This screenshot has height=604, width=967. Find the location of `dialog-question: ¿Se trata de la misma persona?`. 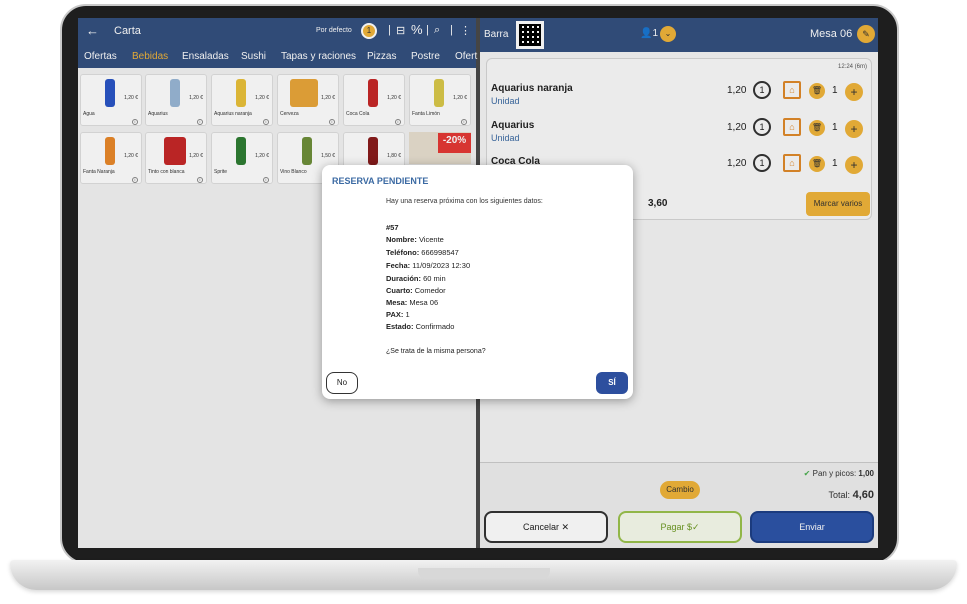

dialog-question: ¿Se trata de la misma persona? is located at coordinates (436, 351).